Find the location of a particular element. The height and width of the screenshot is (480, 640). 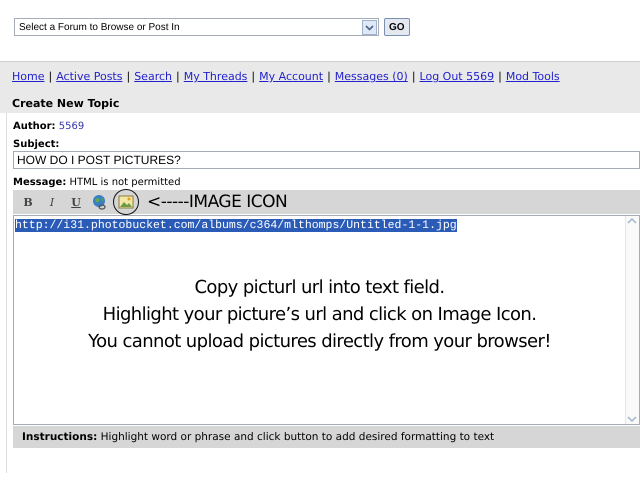

selected-url-text: http://i31.photobucket.com/albums/c364/mlthomps/Untitled-1-1.jpg is located at coordinates (236, 225).